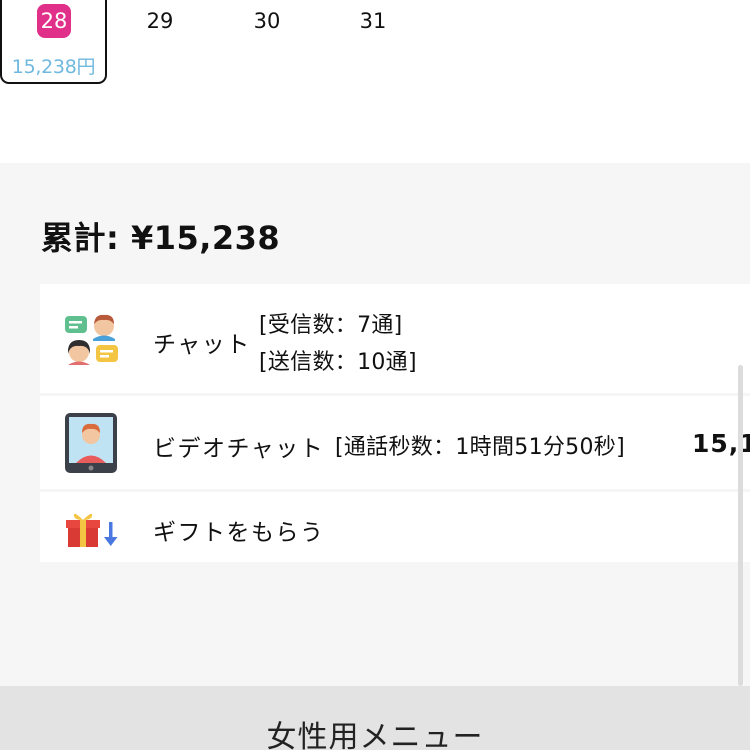 This screenshot has width=750, height=750. I want to click on video-chat-row: ビデオチャット [通話秒数：1時間51分50秒] 15,1, so click(395, 442).